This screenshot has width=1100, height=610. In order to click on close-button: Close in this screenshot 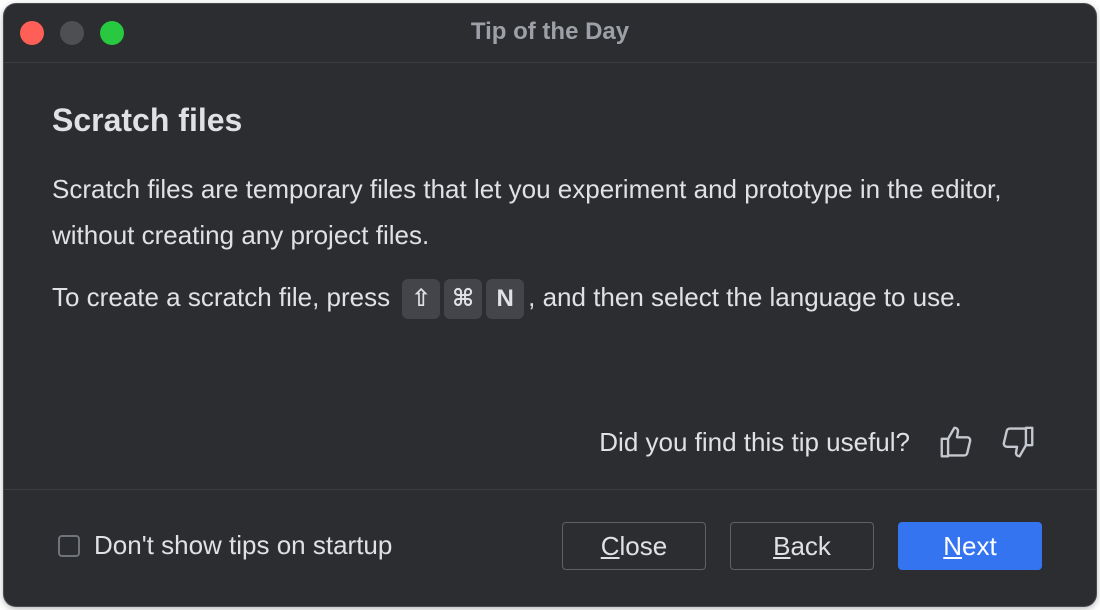, I will do `click(634, 546)`.